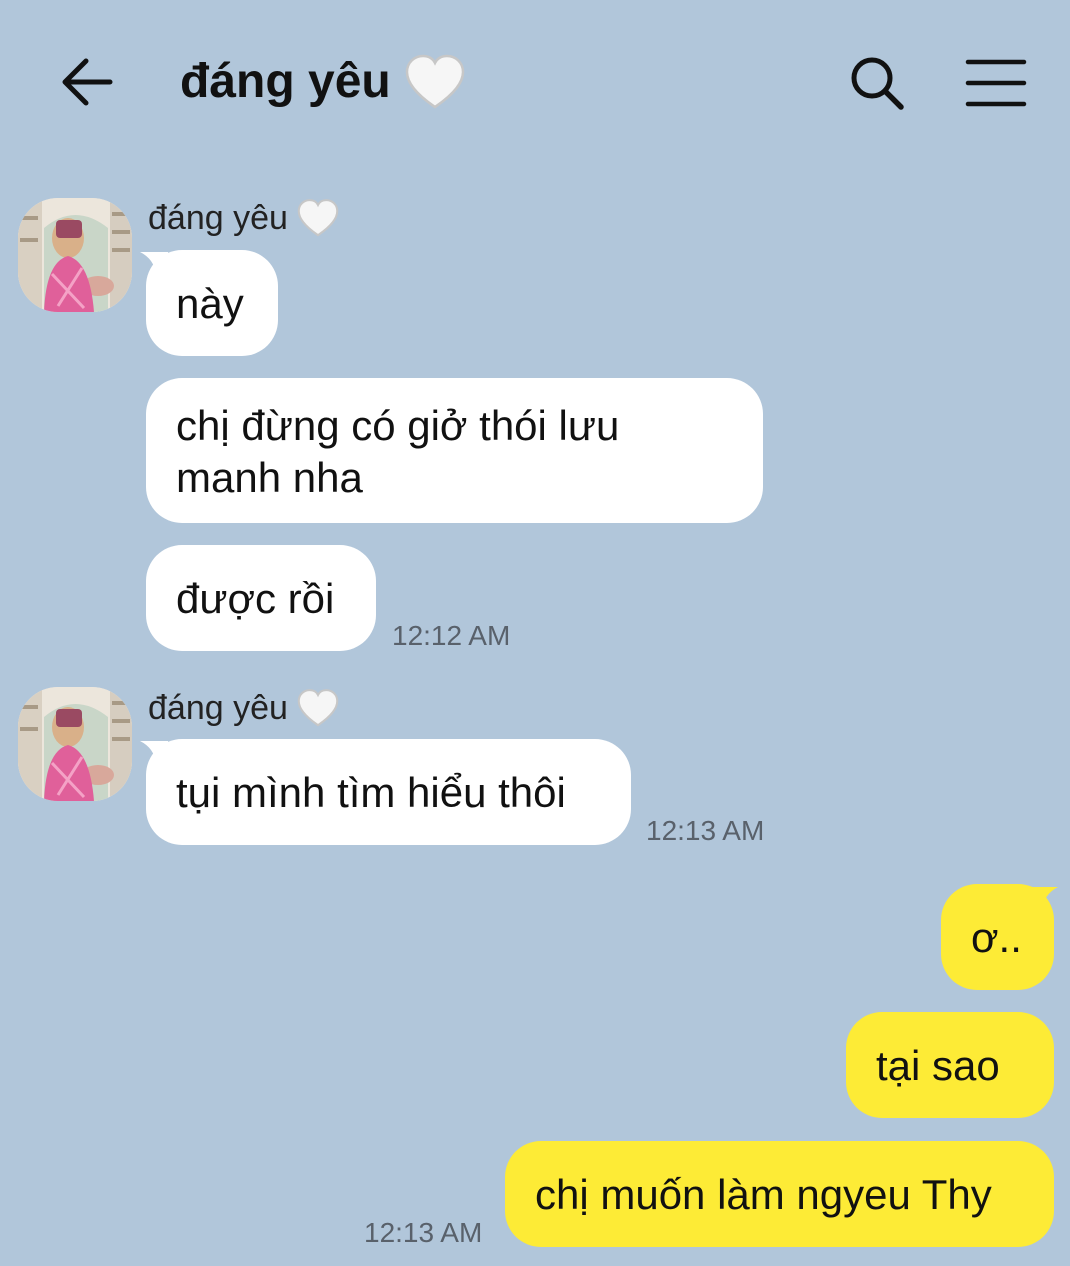 The height and width of the screenshot is (1266, 1070). What do you see at coordinates (255, 598) in the screenshot?
I see `message-text: được rồi` at bounding box center [255, 598].